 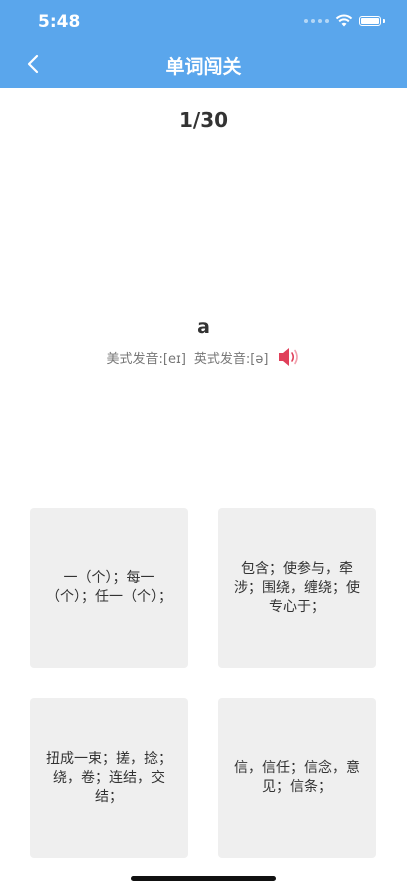 I want to click on status-icons, so click(x=344, y=20).